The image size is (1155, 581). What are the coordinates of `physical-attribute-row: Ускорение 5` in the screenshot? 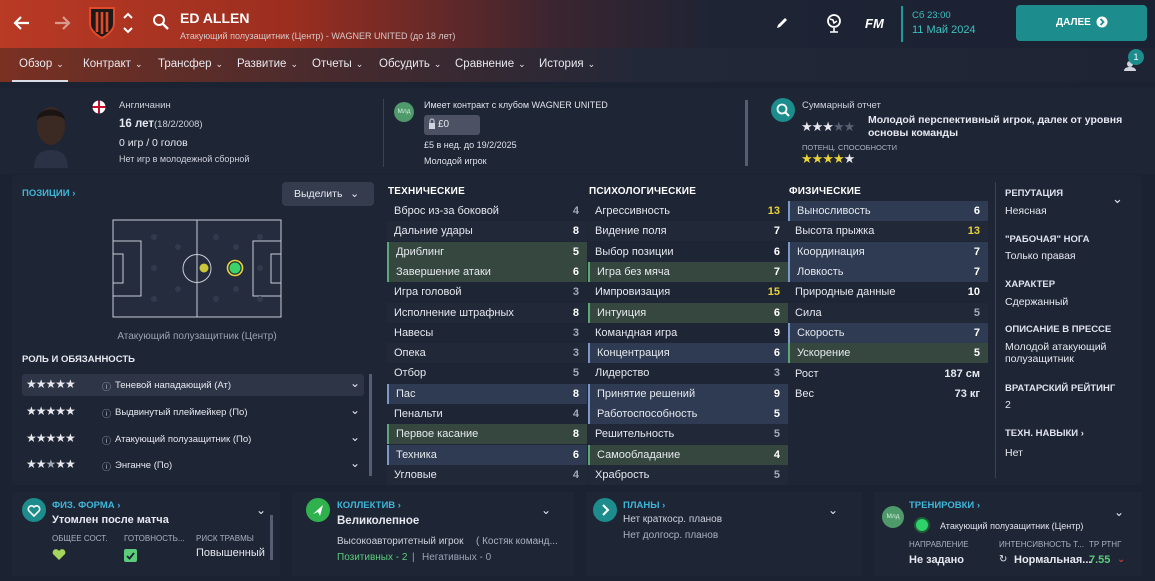 It's located at (888, 353).